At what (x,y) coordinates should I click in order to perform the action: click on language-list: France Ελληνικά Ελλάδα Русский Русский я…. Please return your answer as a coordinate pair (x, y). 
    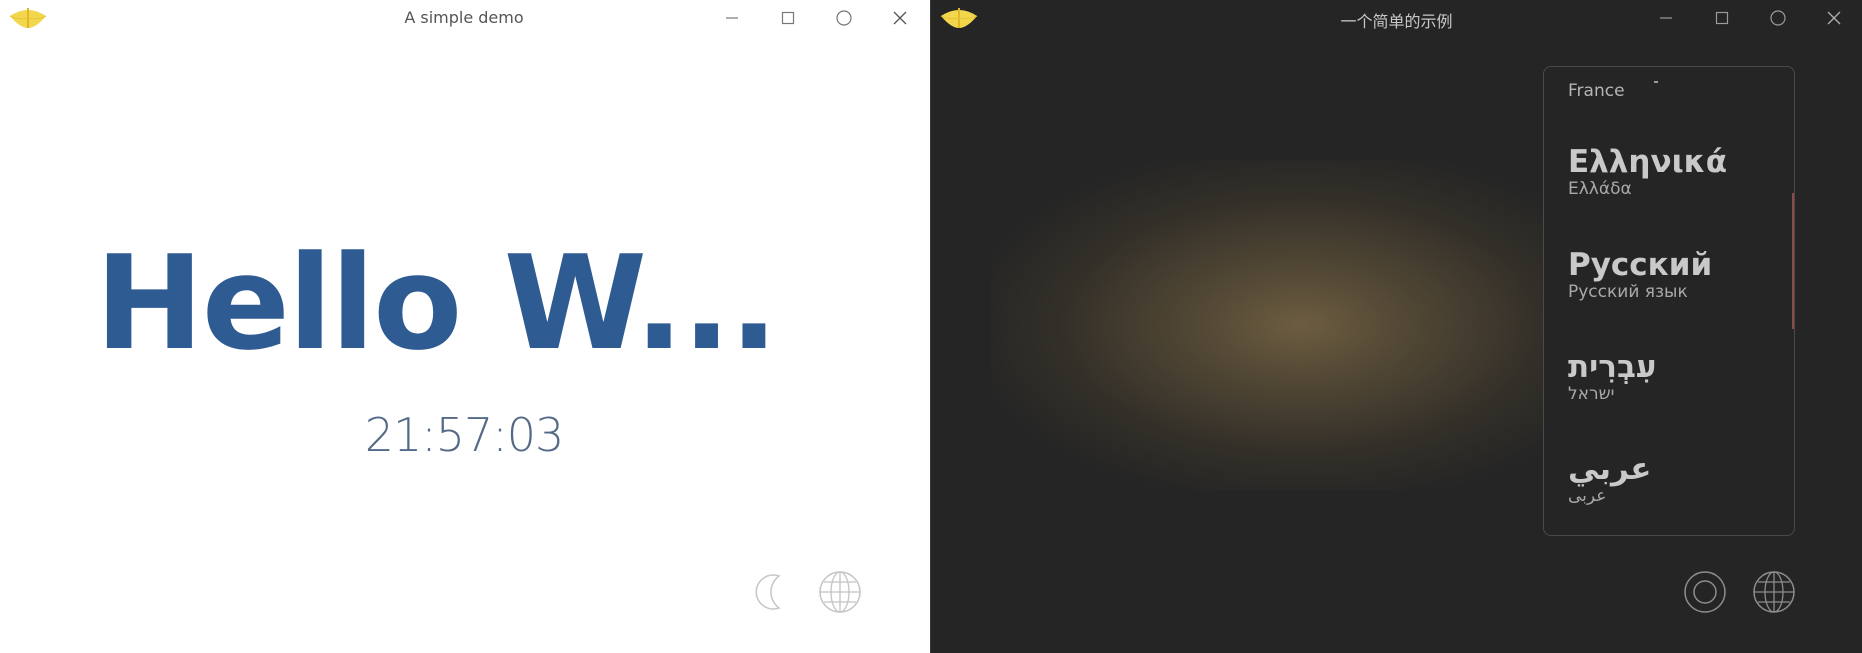
    Looking at the image, I should click on (1669, 301).